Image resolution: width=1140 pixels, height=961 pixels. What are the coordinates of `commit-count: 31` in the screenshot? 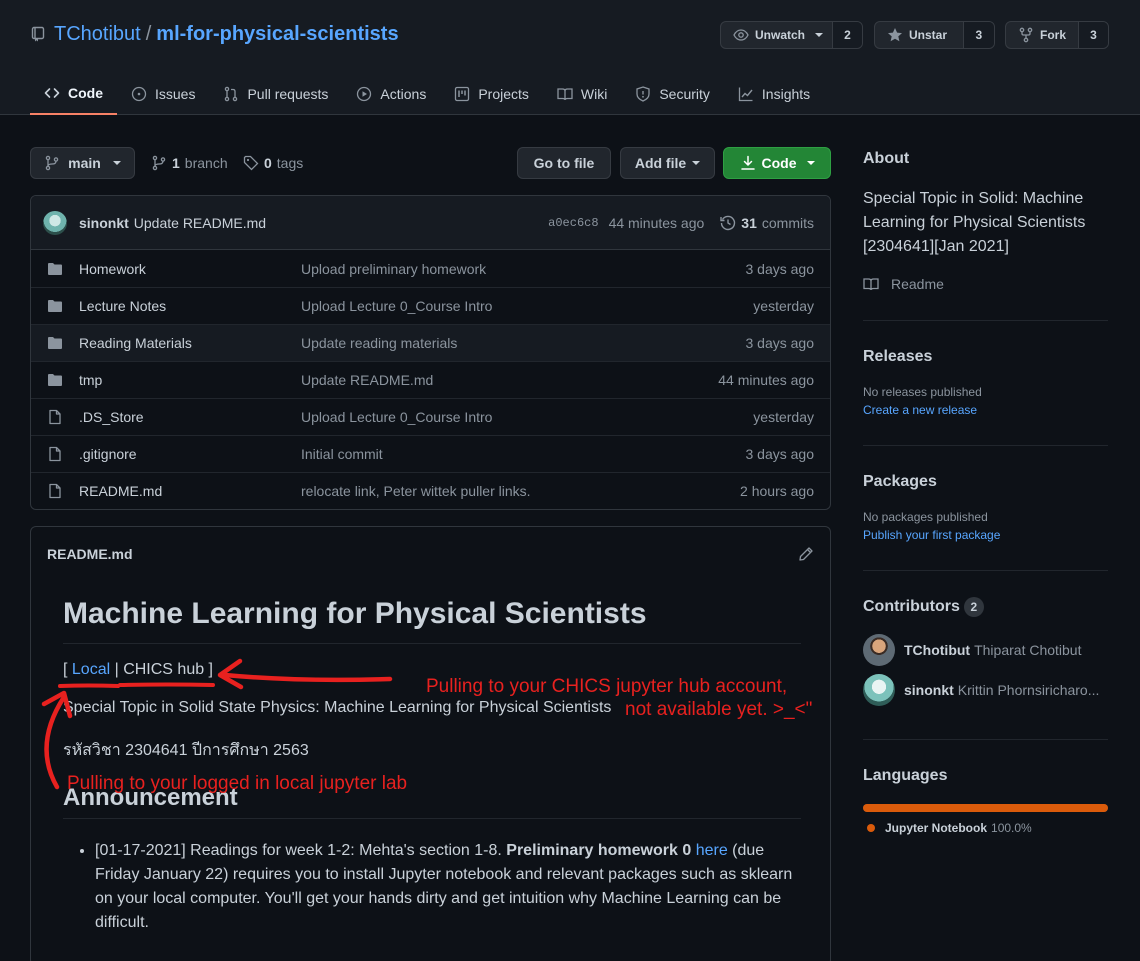 It's located at (749, 222).